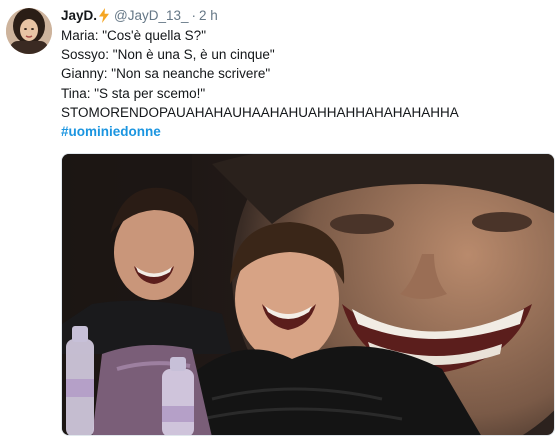 The height and width of the screenshot is (443, 560). I want to click on tweet-line: Maria: "Cos'è quella S?", so click(133, 35).